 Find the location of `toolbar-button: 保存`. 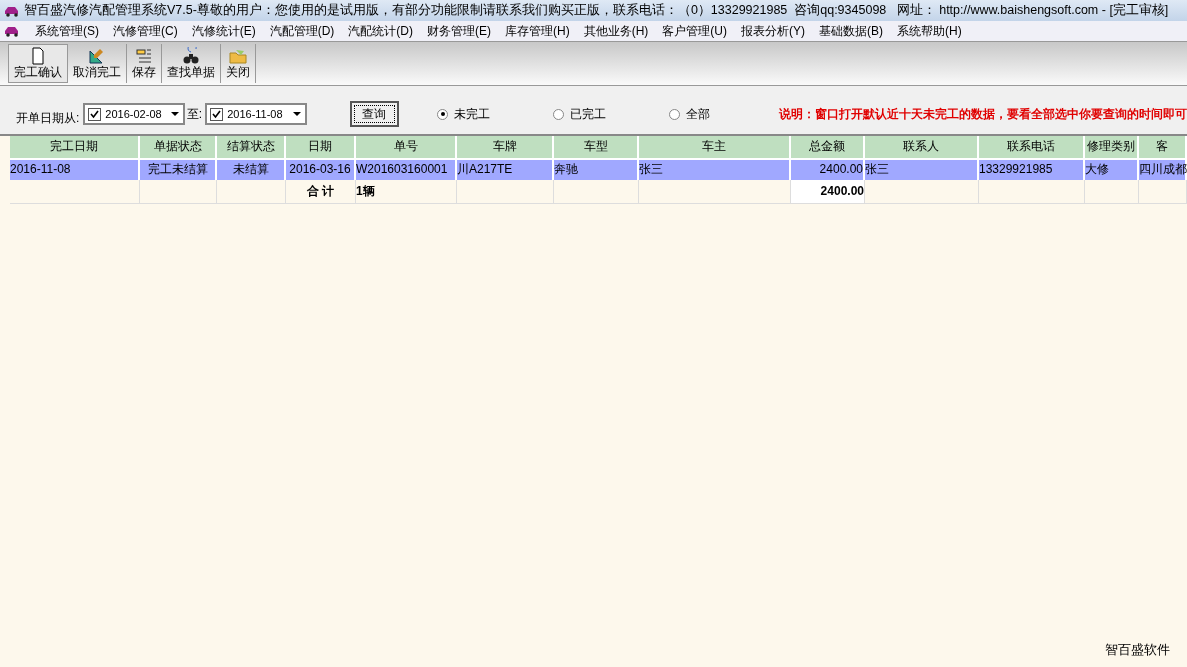

toolbar-button: 保存 is located at coordinates (144, 63).